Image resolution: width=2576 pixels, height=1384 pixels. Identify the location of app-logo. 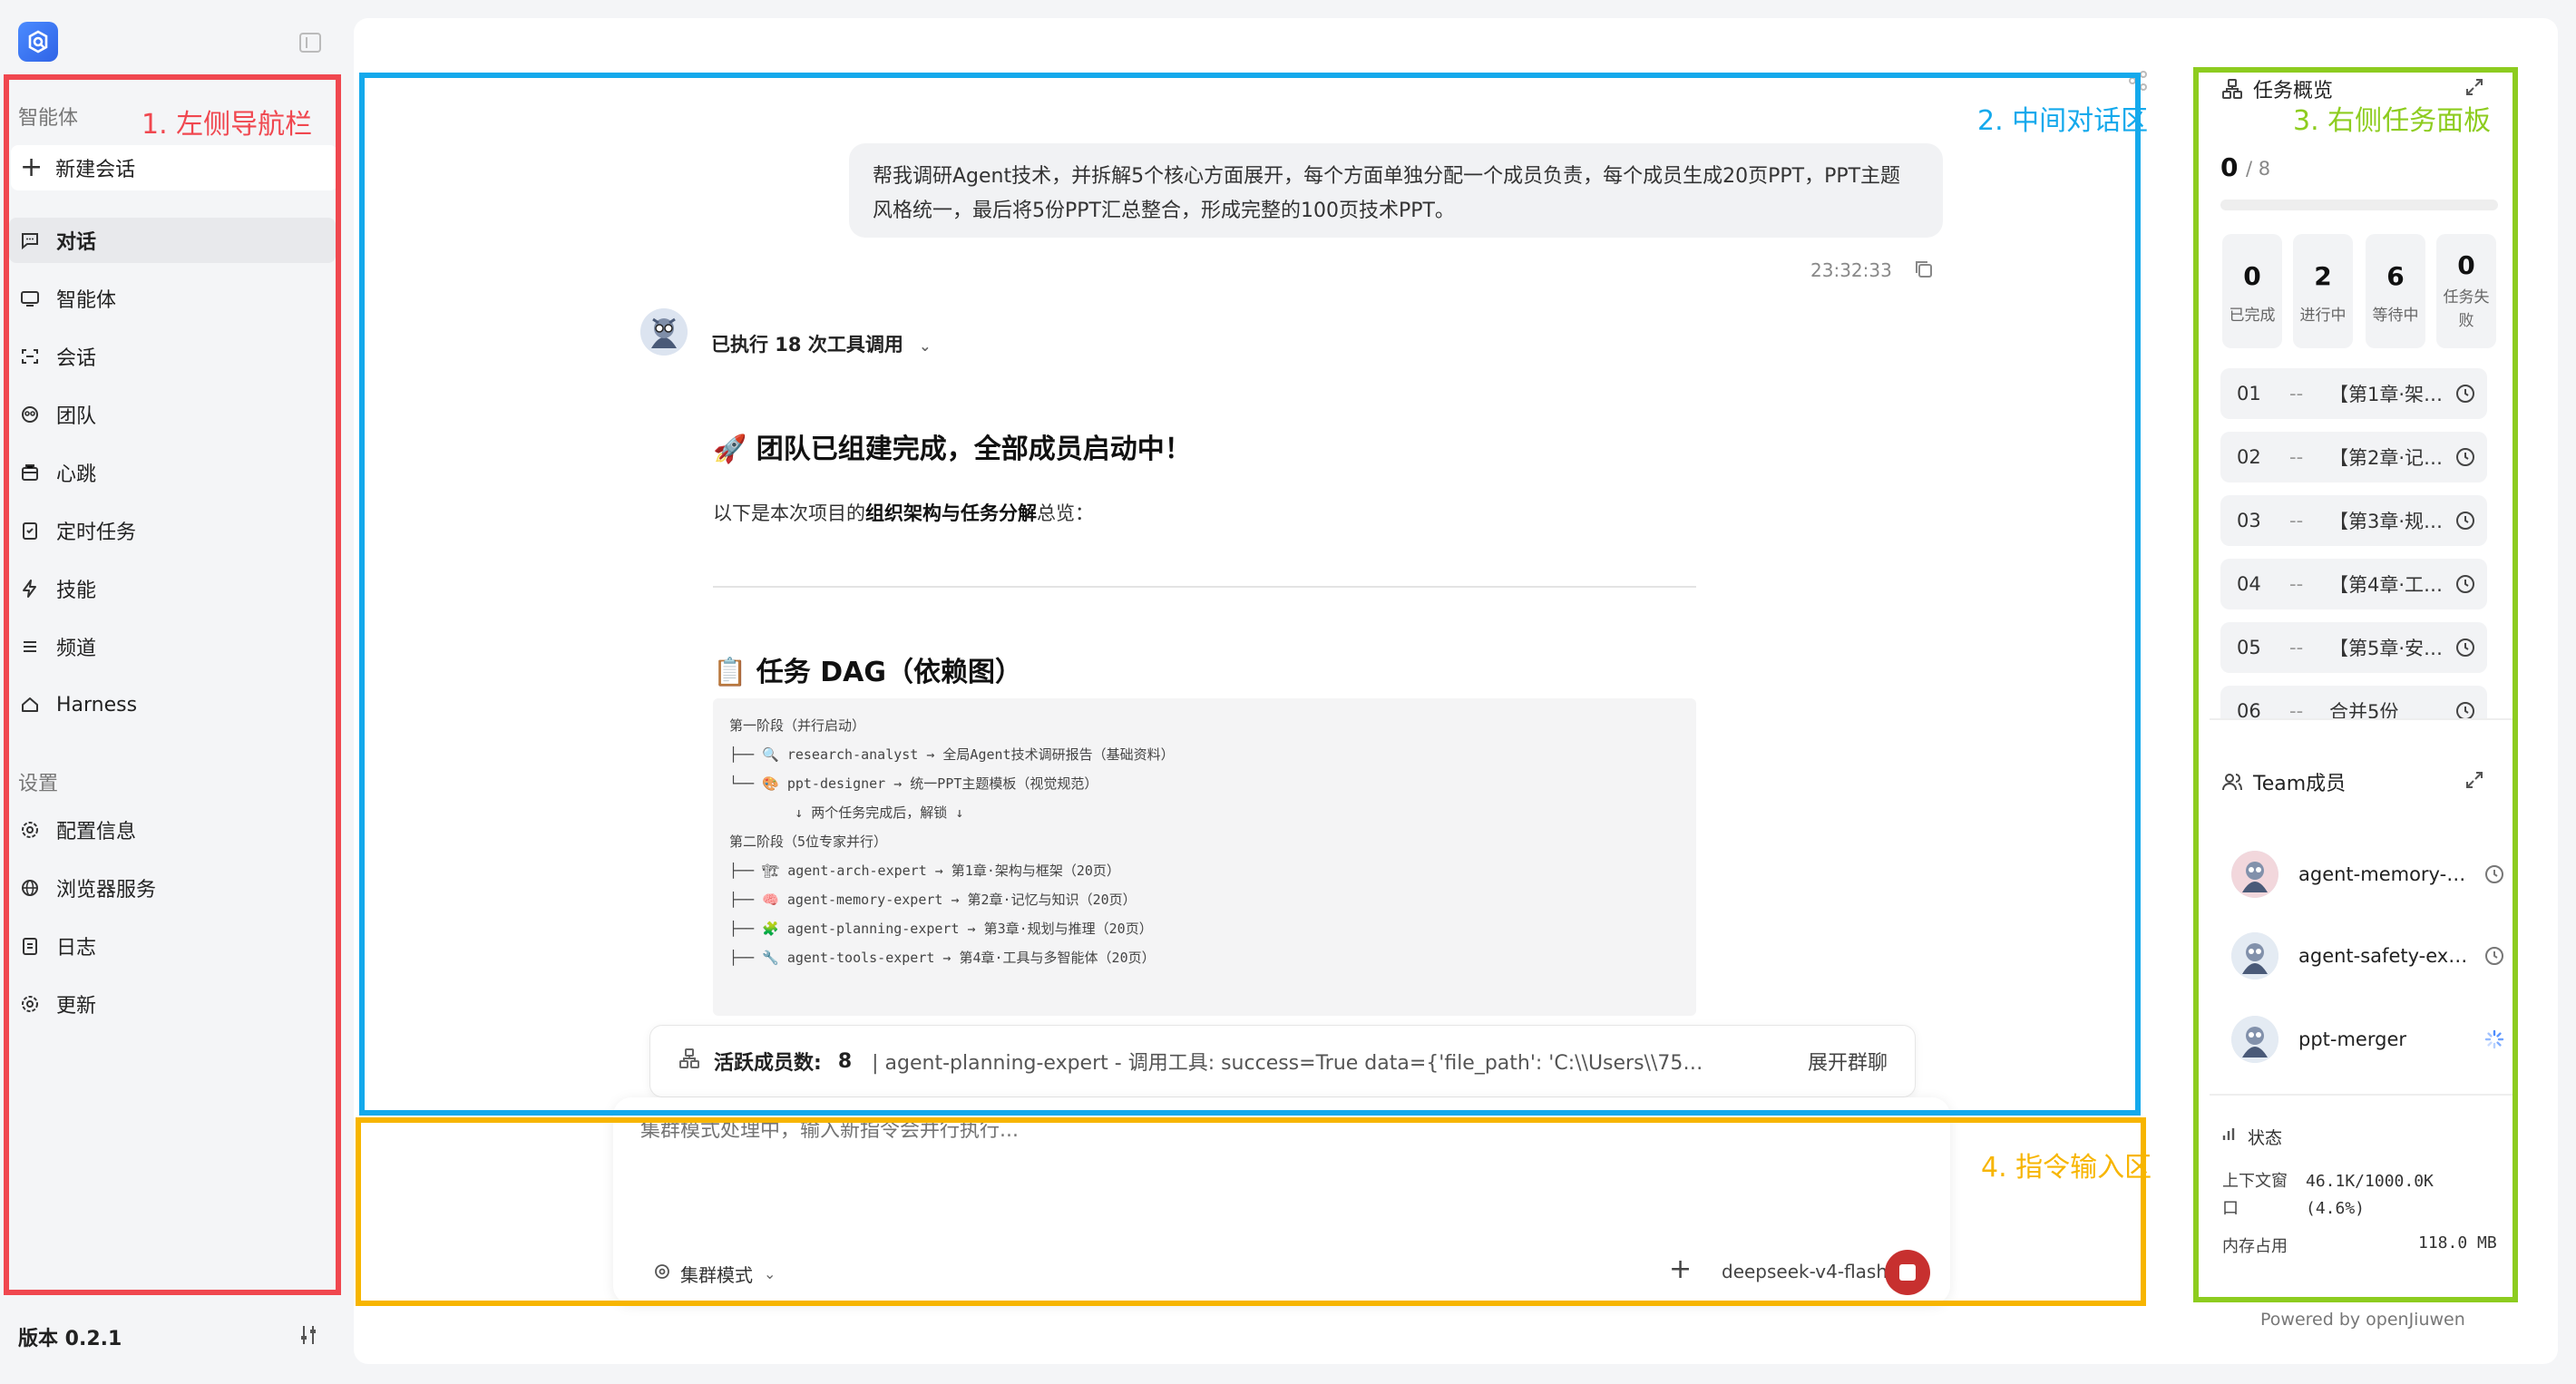
(38, 42).